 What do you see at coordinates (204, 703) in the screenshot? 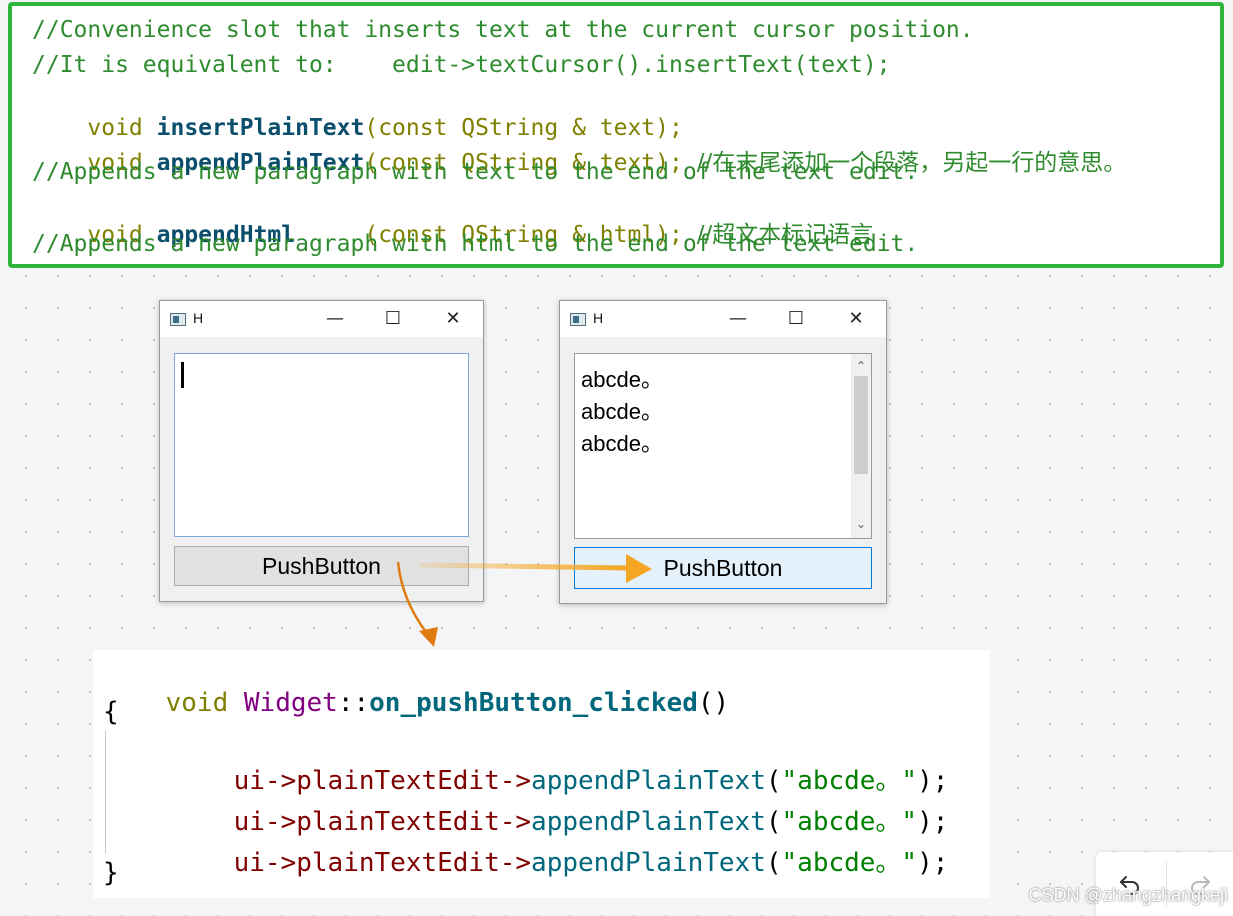
I see `keyword: void` at bounding box center [204, 703].